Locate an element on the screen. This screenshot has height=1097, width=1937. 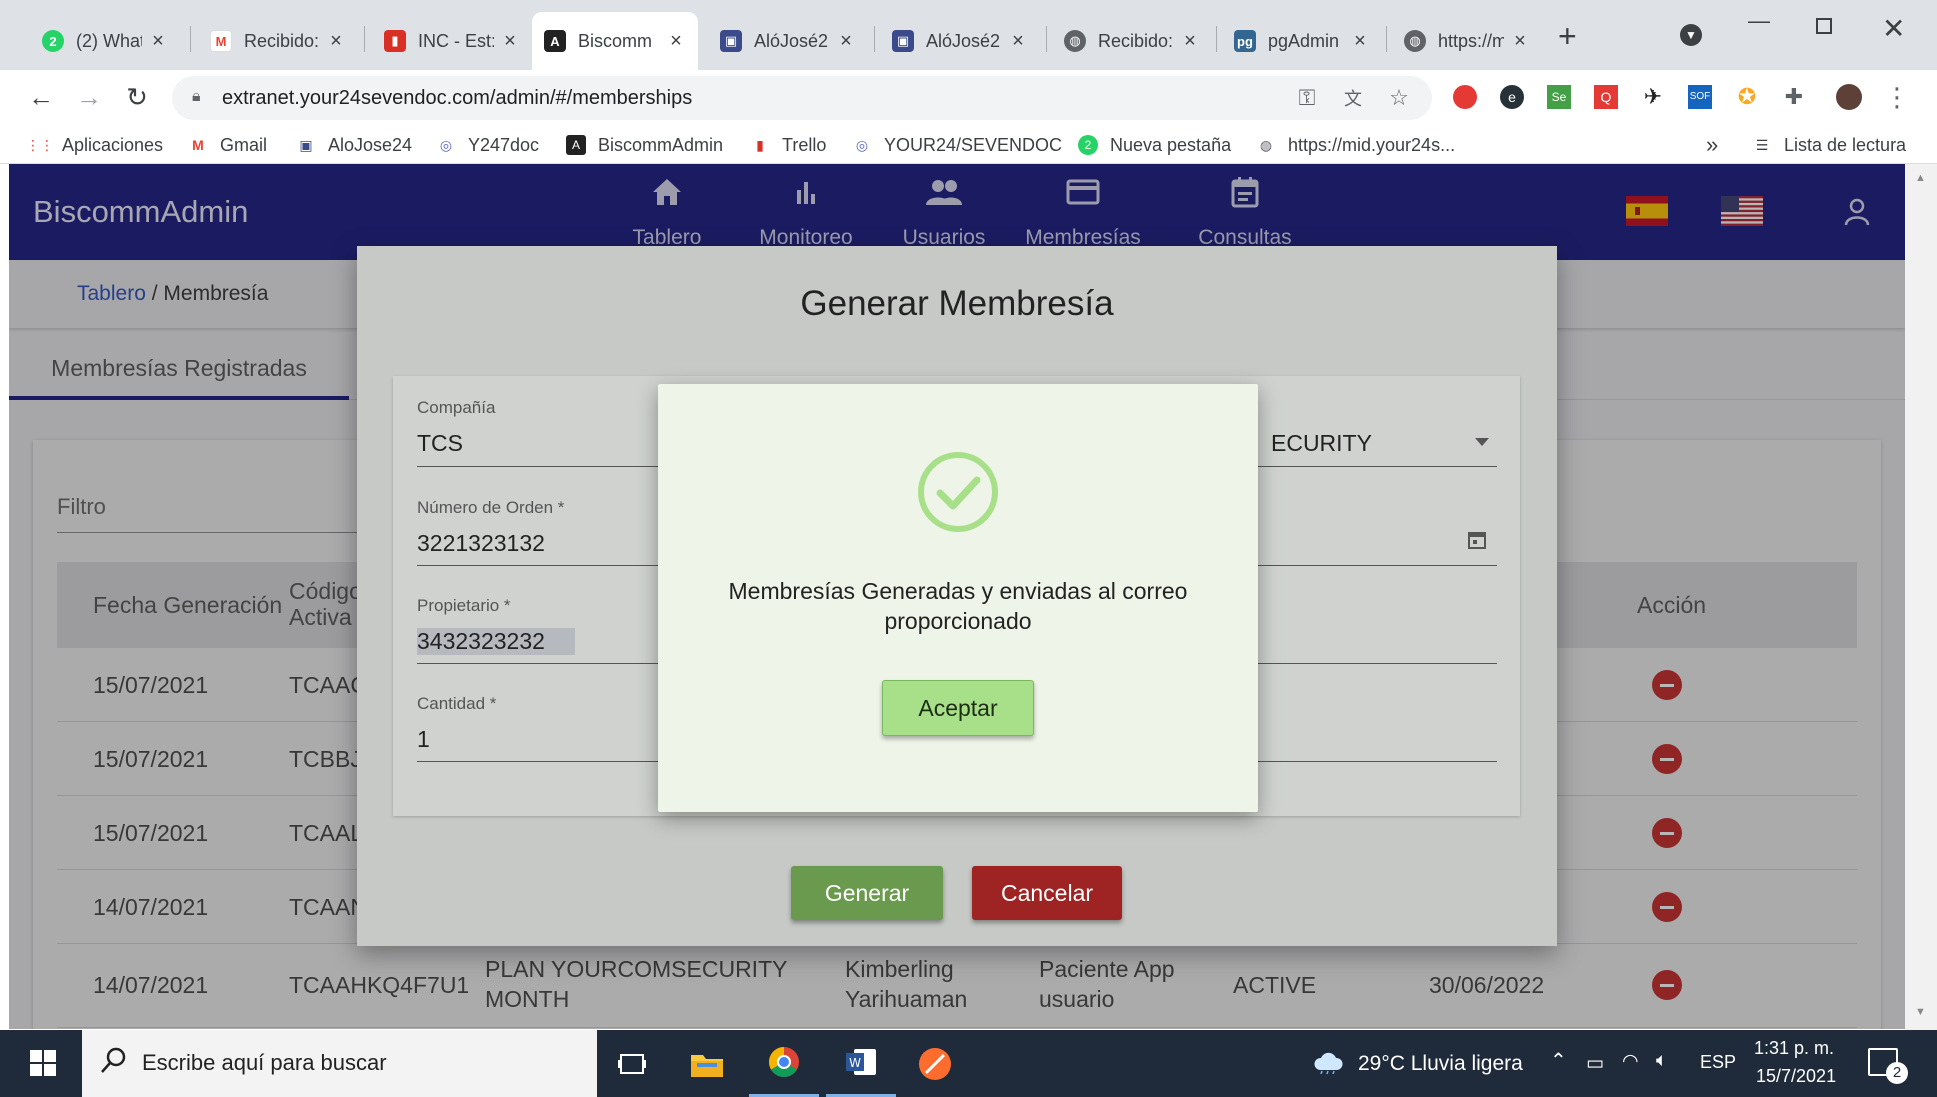
browser-tab: ▮ INC - Est: × is located at coordinates (452, 41).